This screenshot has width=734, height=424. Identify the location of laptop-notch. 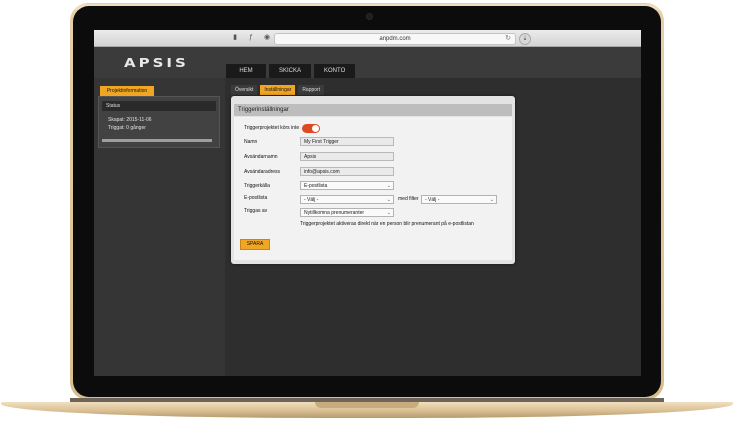
(367, 405).